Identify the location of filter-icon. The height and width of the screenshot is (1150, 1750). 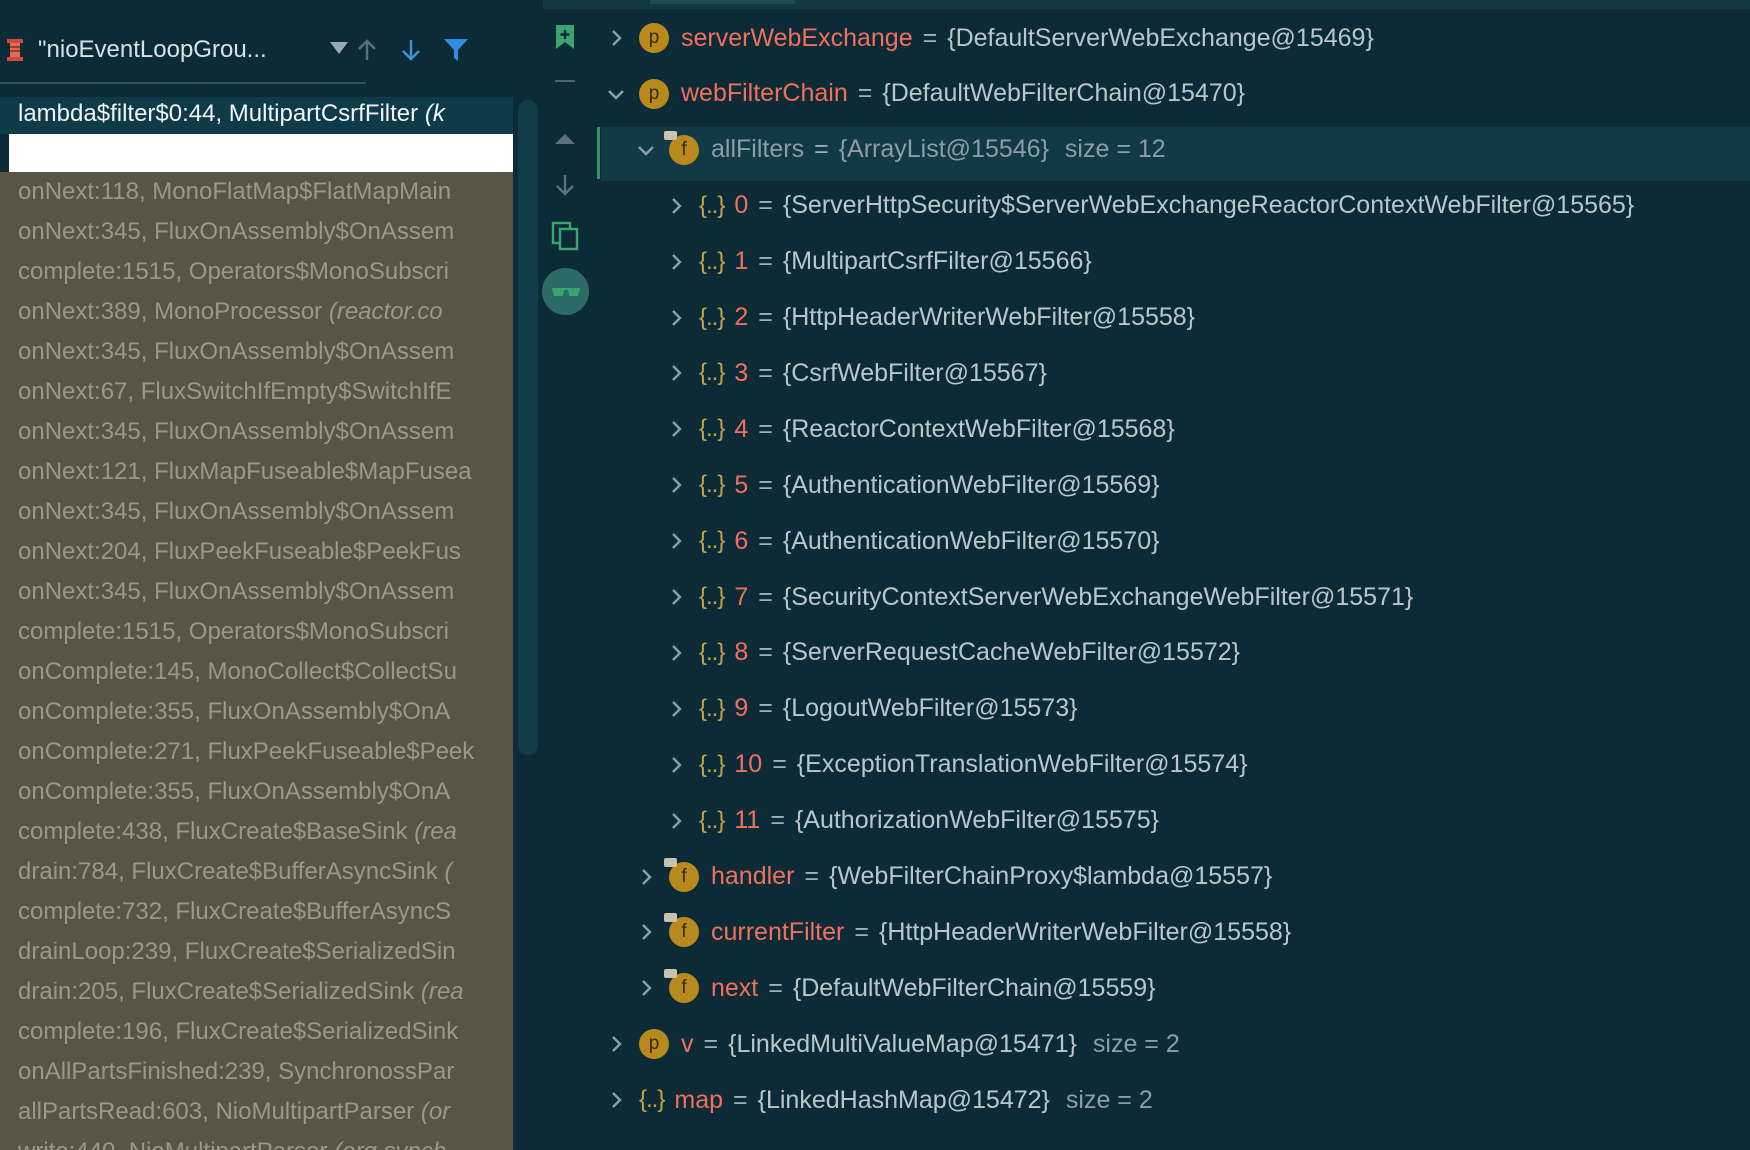
(456, 50).